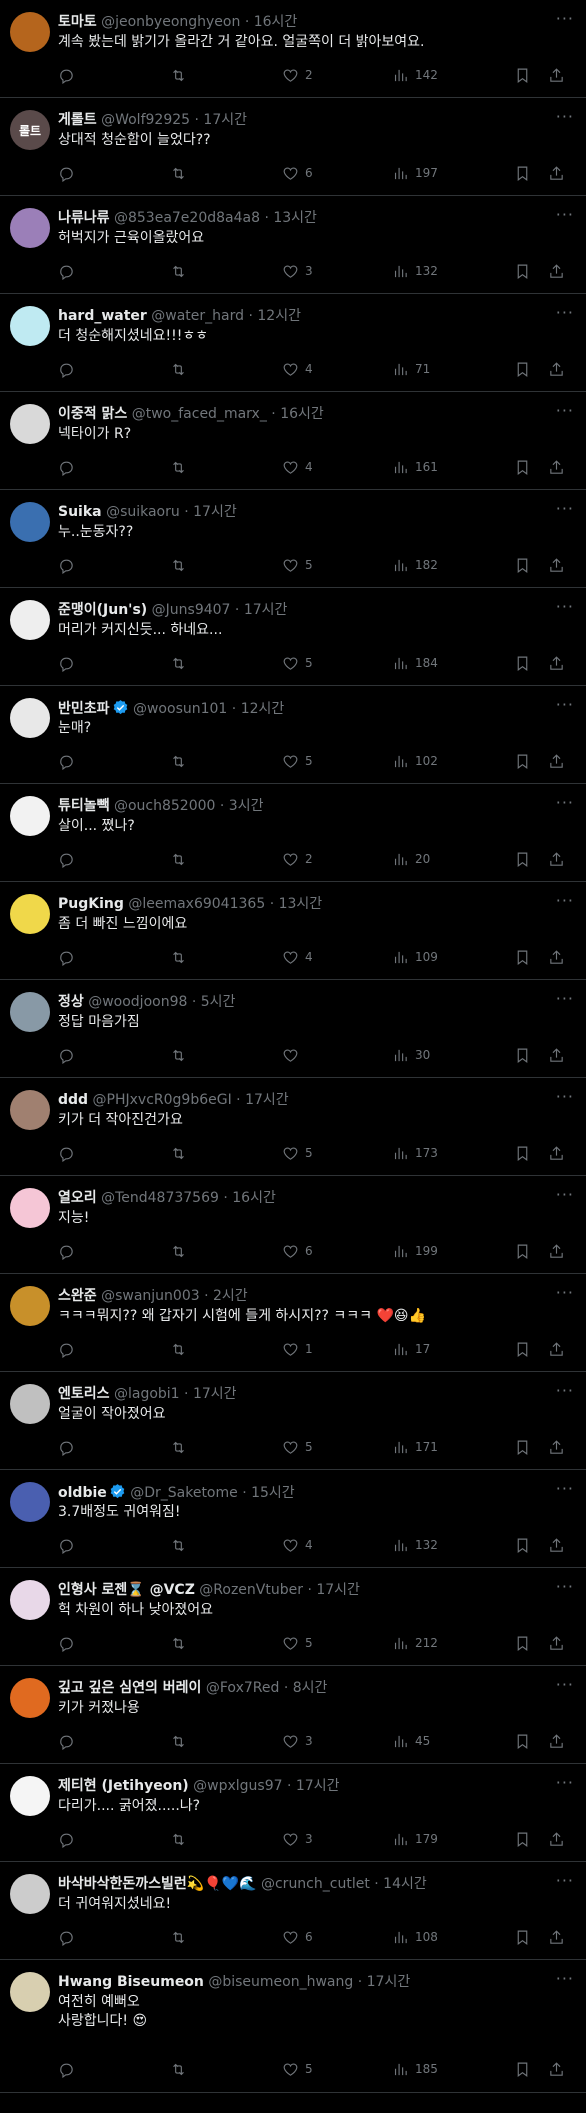 Image resolution: width=586 pixels, height=2113 pixels. I want to click on user-handle: @wpxlgus97, so click(237, 1786).